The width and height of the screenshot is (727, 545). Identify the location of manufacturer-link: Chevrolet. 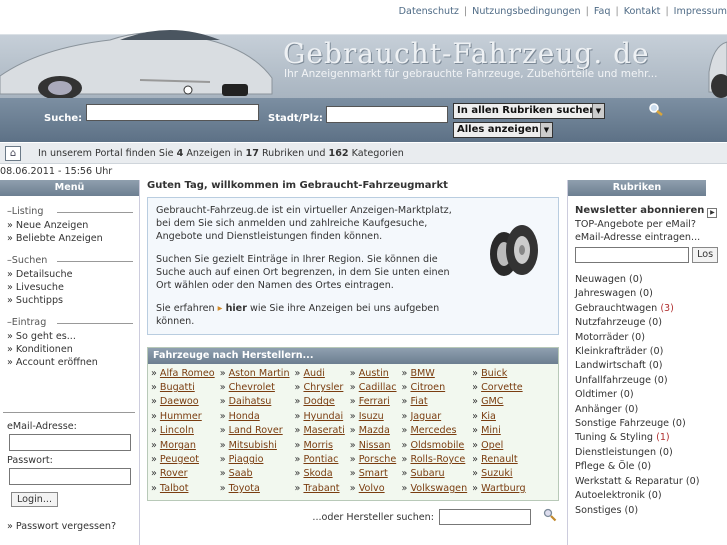
(252, 387).